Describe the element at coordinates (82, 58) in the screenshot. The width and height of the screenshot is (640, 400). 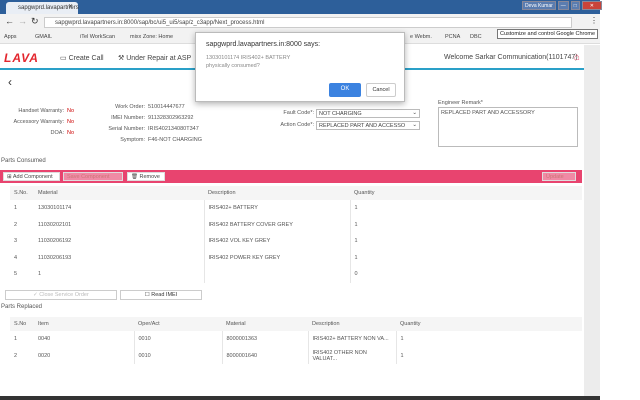
I see `nav-create-call: ▭ Create Call` at that location.